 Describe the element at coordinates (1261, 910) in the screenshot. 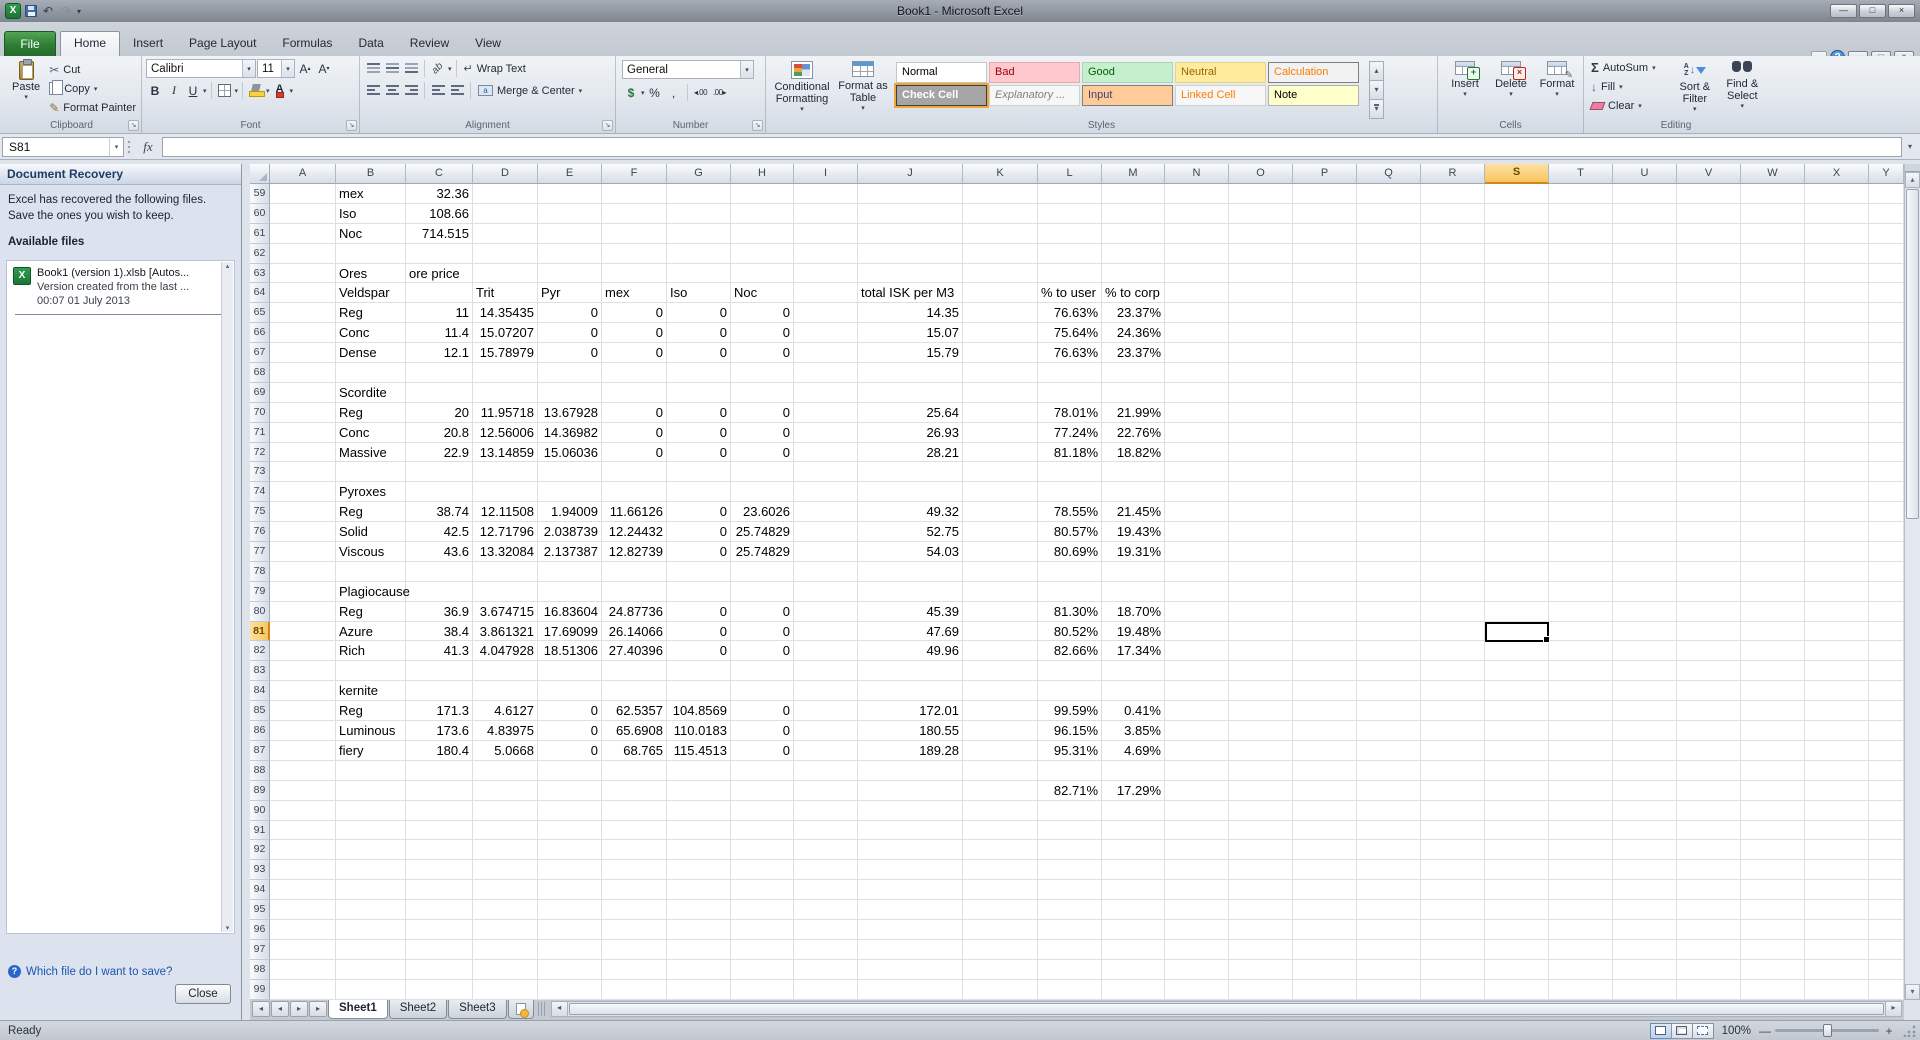

I see `cell-O95` at that location.